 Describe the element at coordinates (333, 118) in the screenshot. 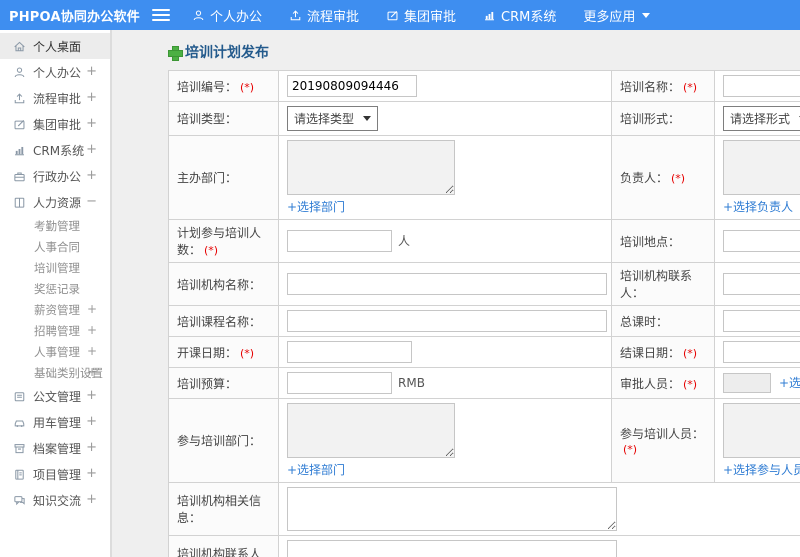

I see `training-type-select: 请选择类型` at that location.